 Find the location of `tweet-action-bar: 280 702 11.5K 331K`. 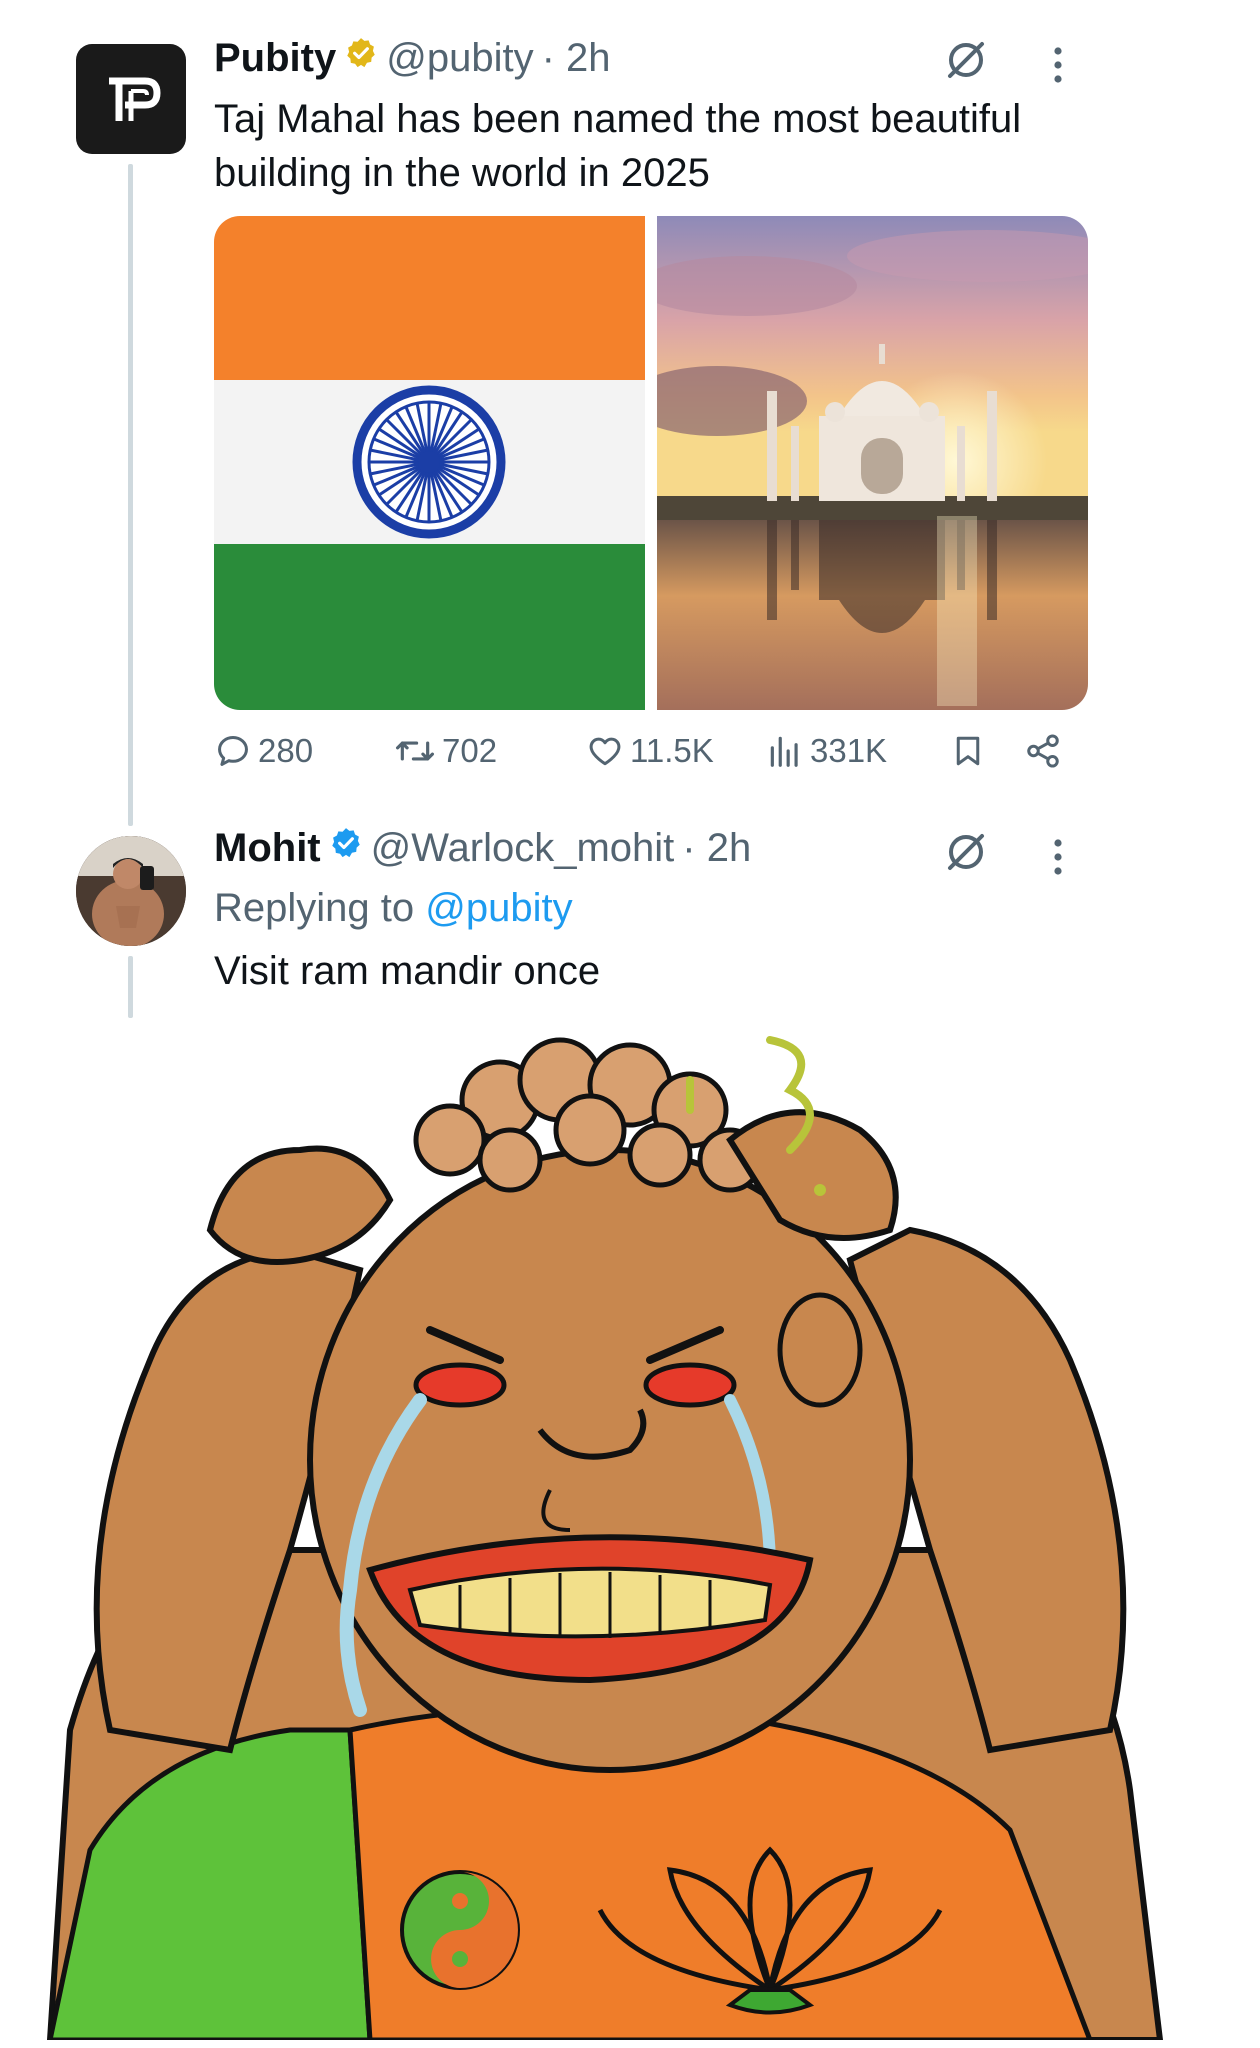

tweet-action-bar: 280 702 11.5K 331K is located at coordinates (654, 759).